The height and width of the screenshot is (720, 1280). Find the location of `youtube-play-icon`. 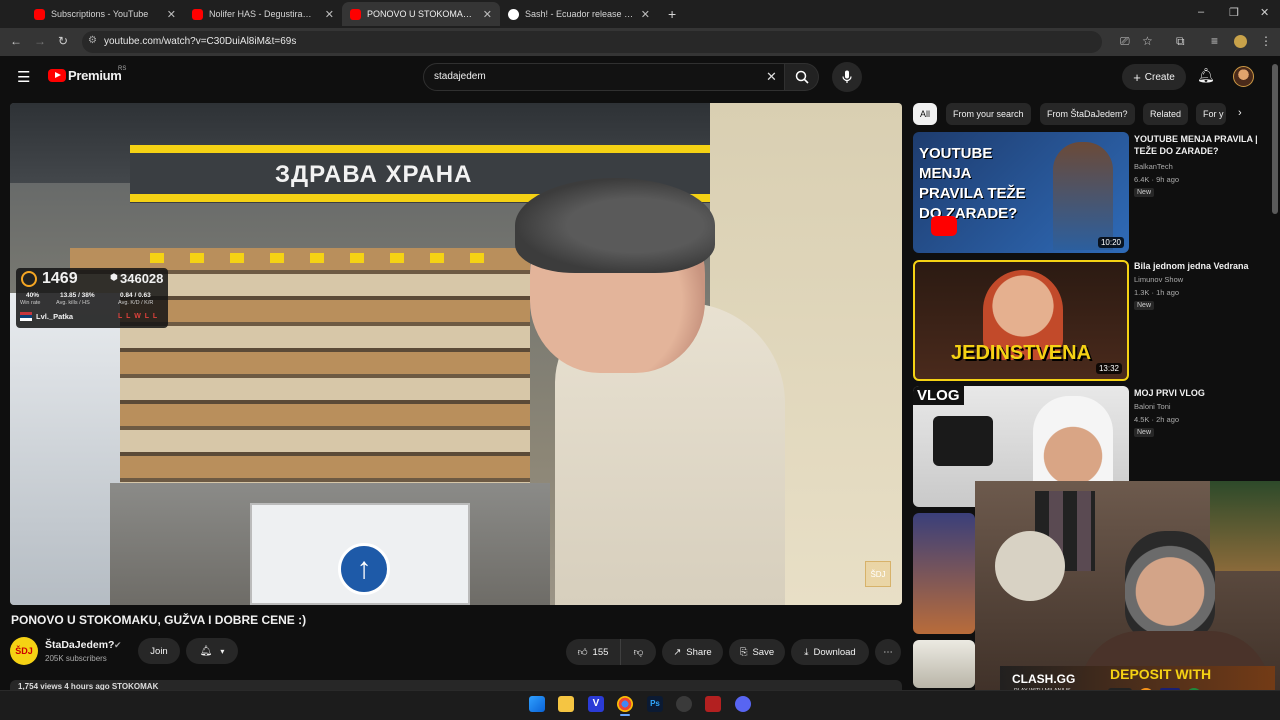

youtube-play-icon is located at coordinates (944, 226).